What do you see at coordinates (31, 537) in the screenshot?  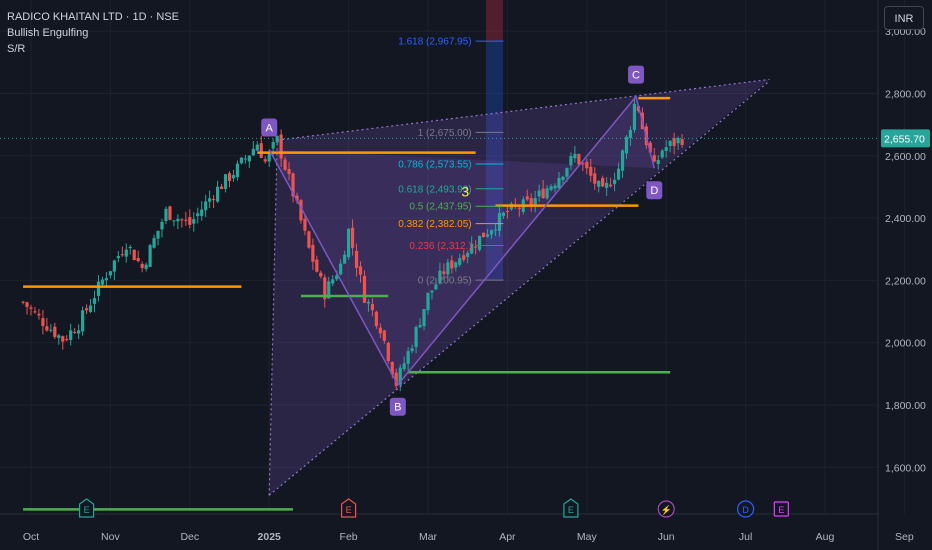 I see `time-tick-label: Oct` at bounding box center [31, 537].